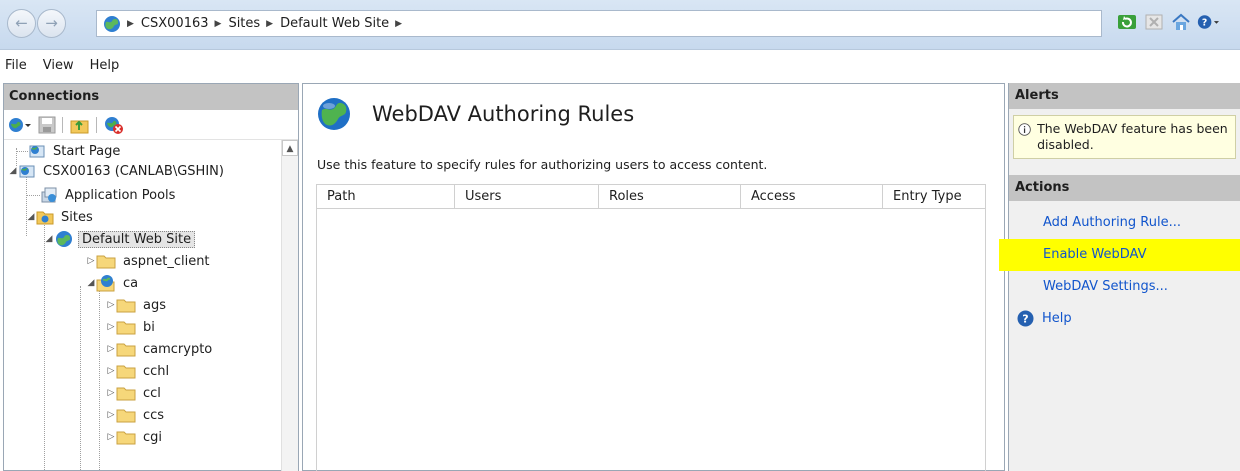  Describe the element at coordinates (503, 114) in the screenshot. I see `page-title: WebDAV Authoring Rules` at that location.